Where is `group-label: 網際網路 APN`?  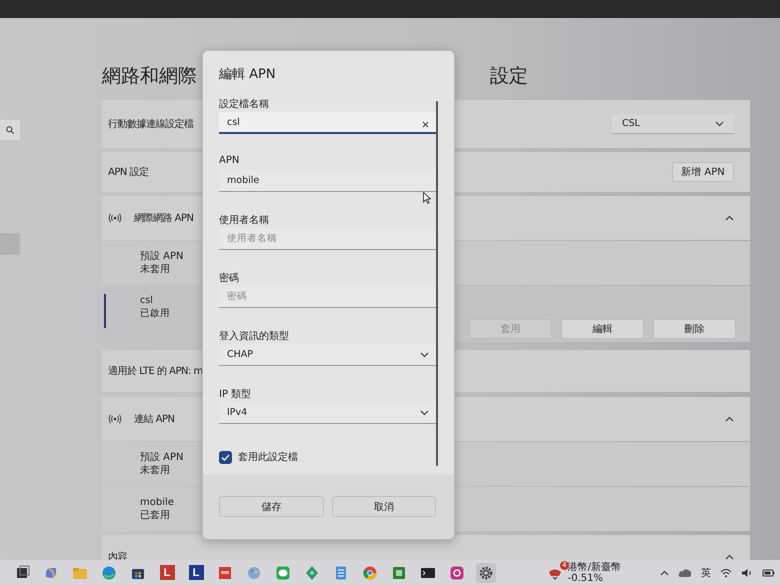
group-label: 網際網路 APN is located at coordinates (164, 218).